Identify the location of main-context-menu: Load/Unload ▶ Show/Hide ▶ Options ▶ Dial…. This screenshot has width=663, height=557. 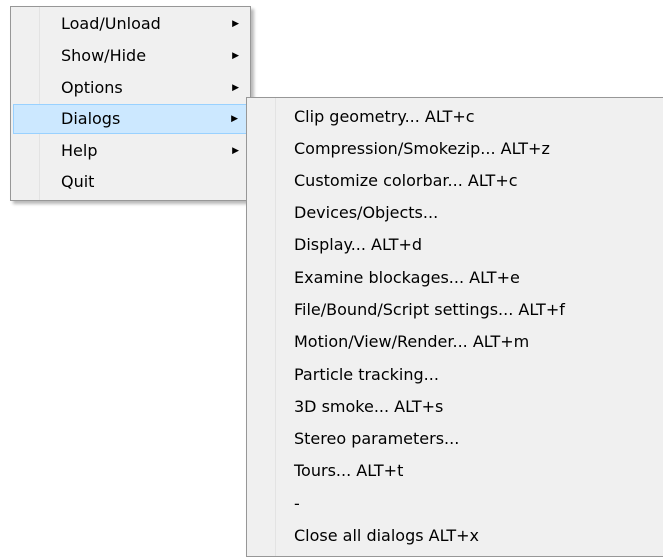
(130, 103).